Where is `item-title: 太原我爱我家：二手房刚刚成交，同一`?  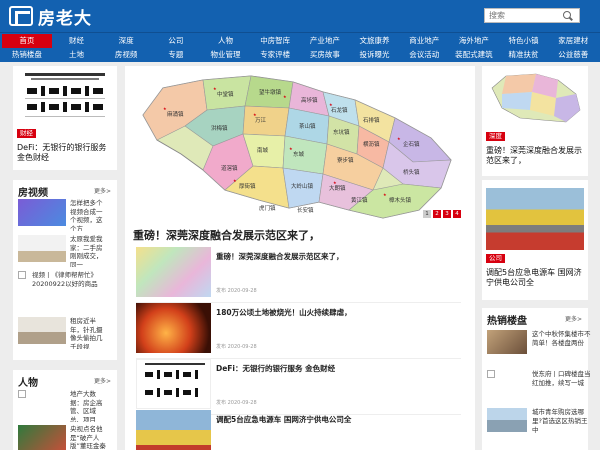
item-title: 太原我爱我家：二手房刚刚成交，同一 is located at coordinates (89, 251).